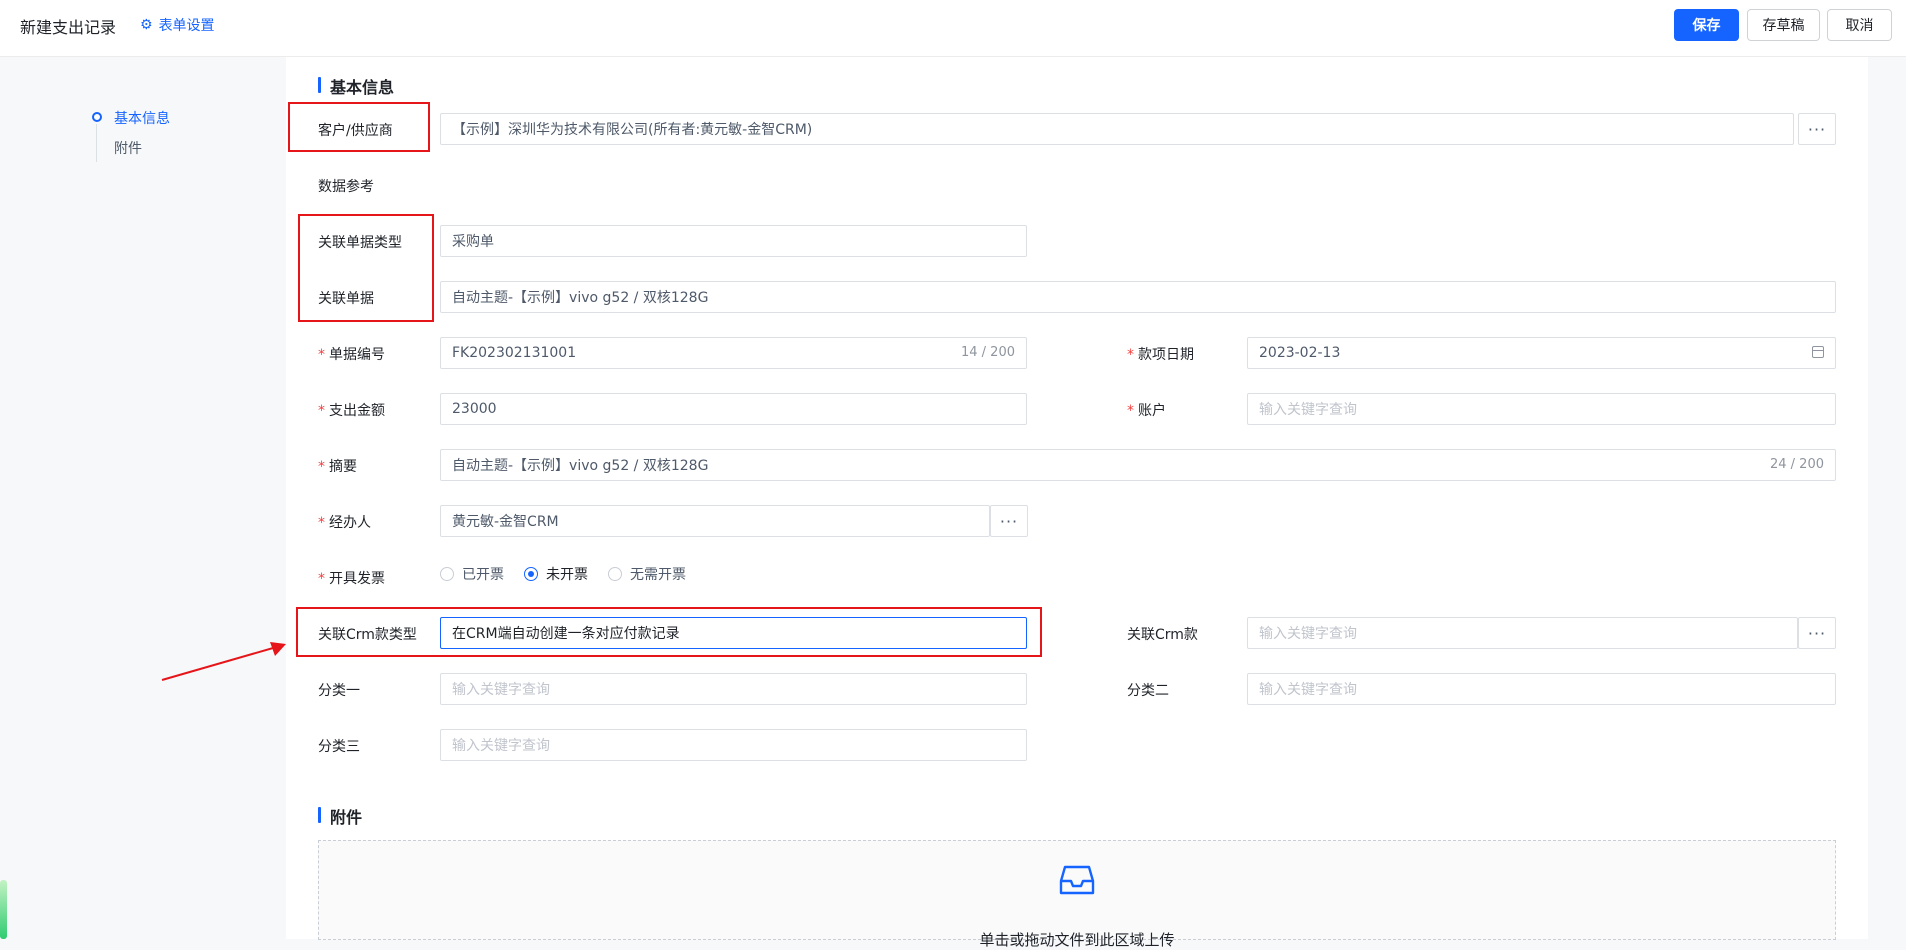  Describe the element at coordinates (733, 353) in the screenshot. I see `doc-number-field: FK202302131001 14 / 200` at that location.